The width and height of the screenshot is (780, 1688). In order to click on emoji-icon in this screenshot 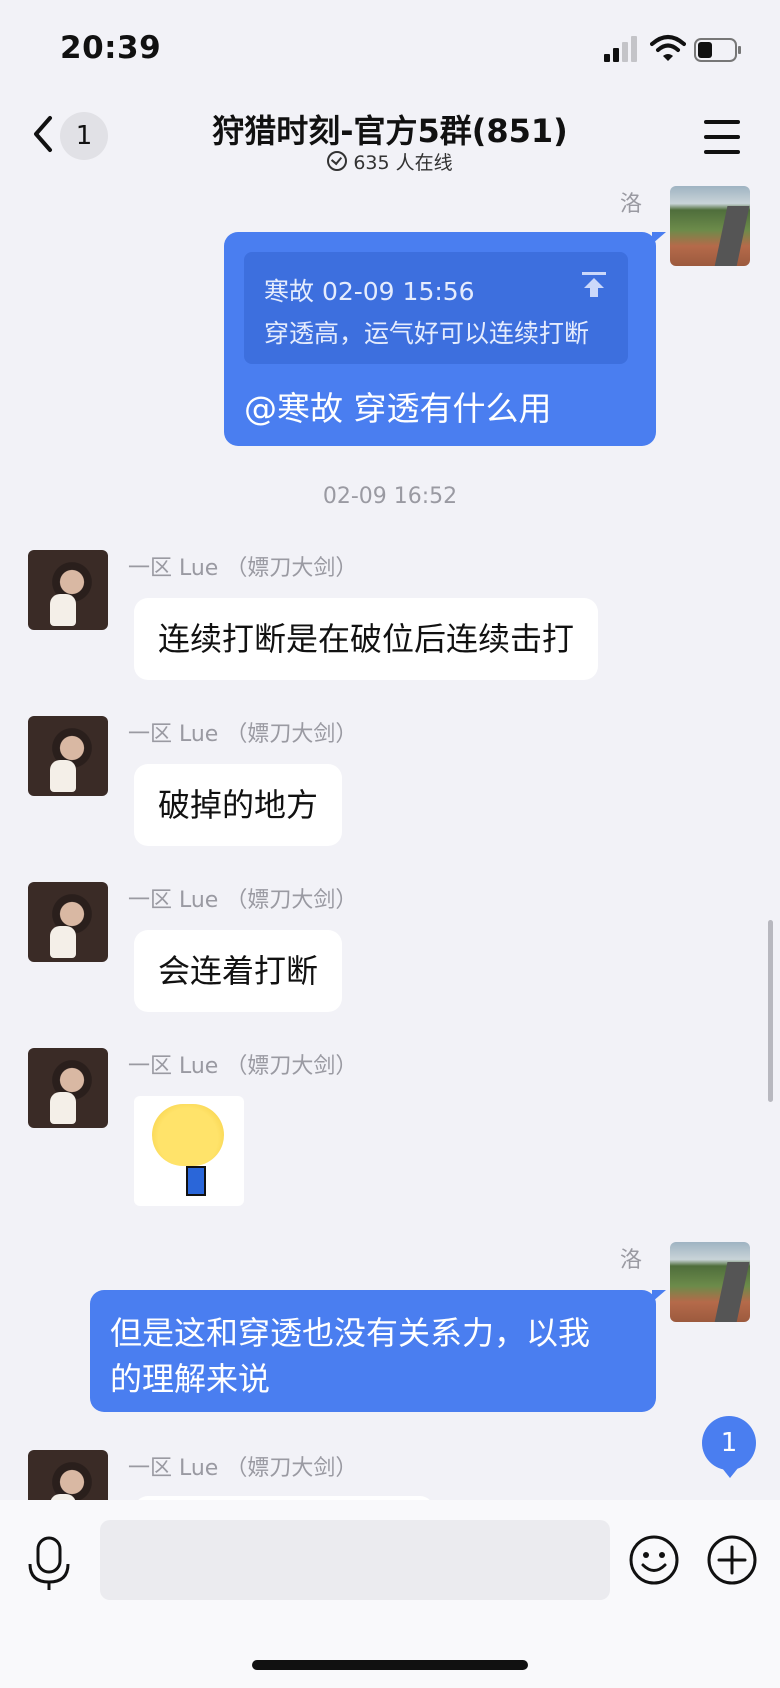, I will do `click(654, 1560)`.